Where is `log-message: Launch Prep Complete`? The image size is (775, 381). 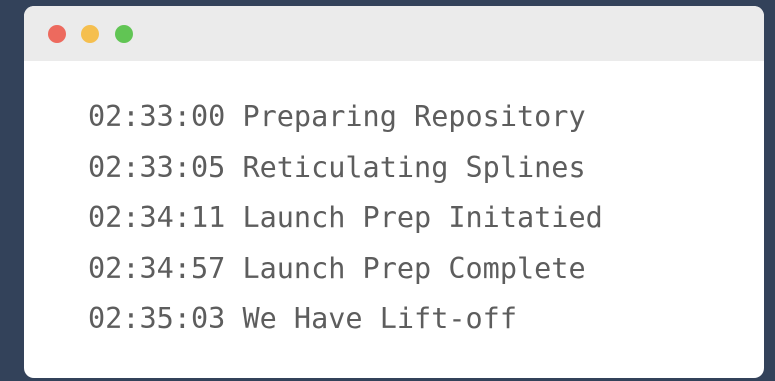 log-message: Launch Prep Complete is located at coordinates (414, 268).